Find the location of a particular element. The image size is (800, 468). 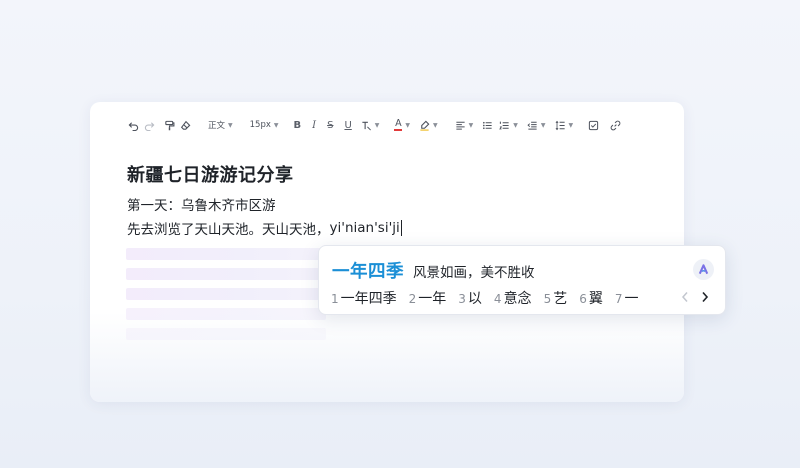

format-painter-icon is located at coordinates (170, 125).